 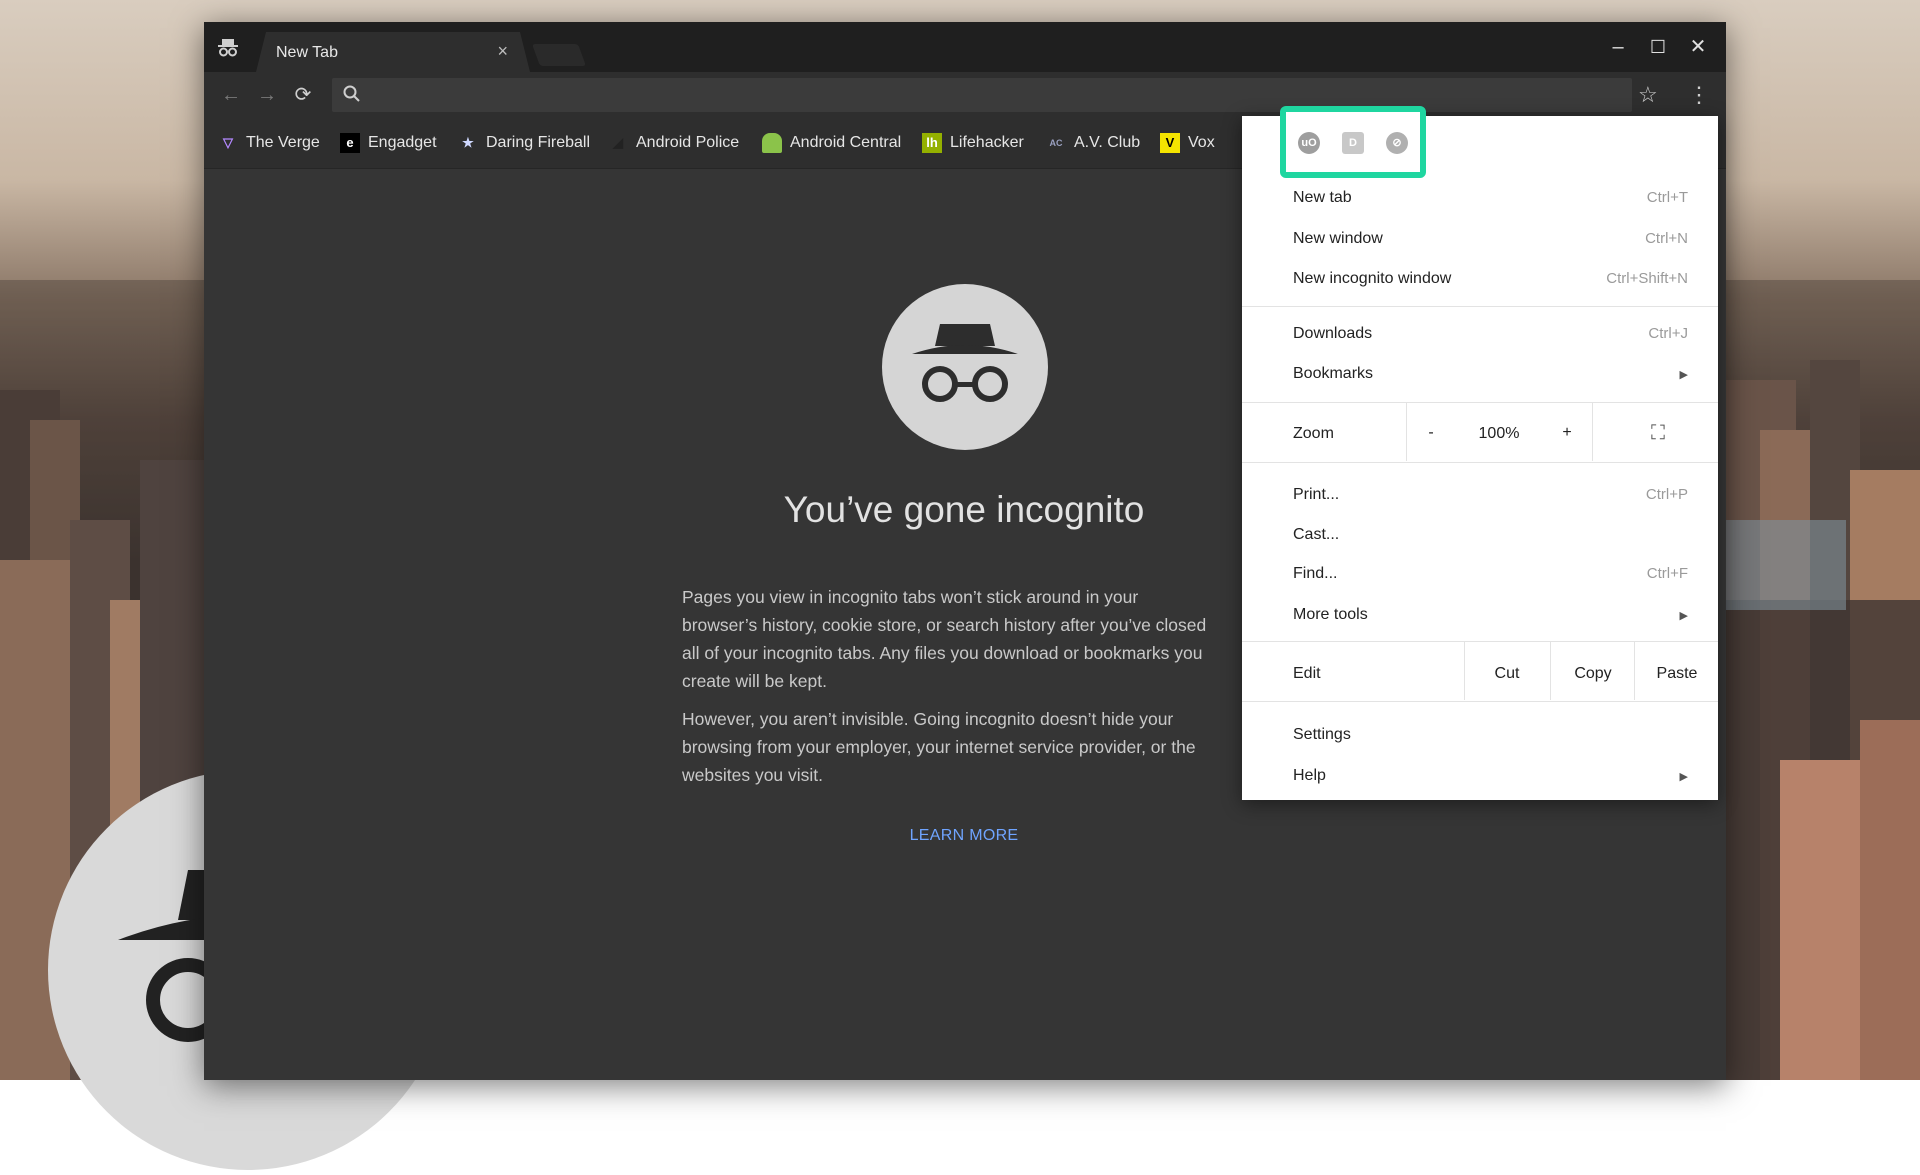 I want to click on forward-arrow-icon: →, so click(x=267, y=95).